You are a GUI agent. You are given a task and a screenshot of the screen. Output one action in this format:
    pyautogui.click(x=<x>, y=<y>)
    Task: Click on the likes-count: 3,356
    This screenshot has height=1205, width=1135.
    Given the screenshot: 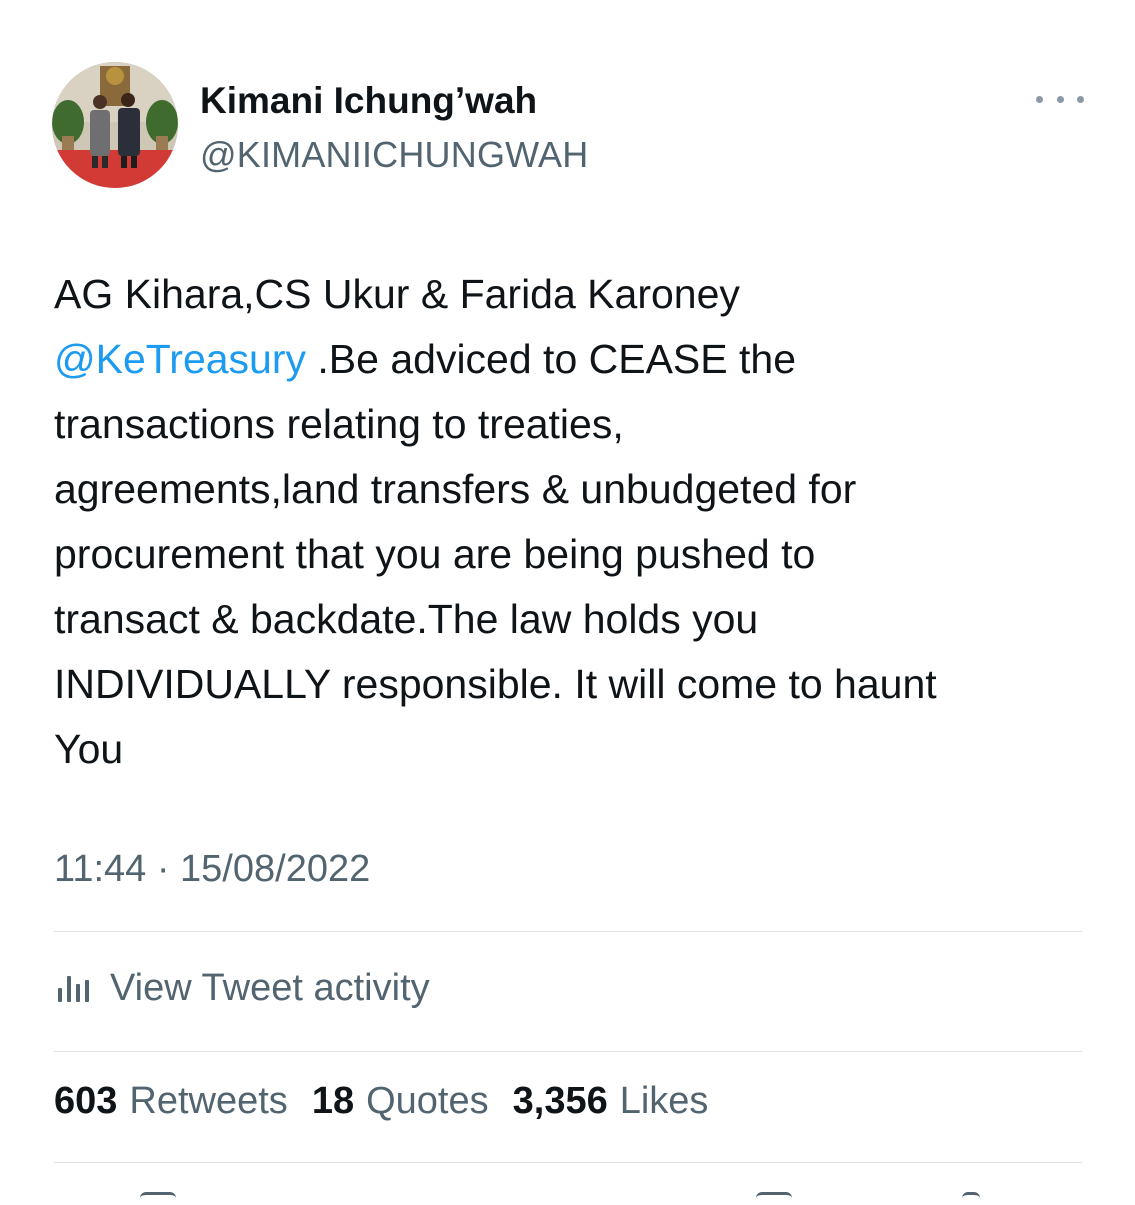 What is the action you would take?
    pyautogui.click(x=560, y=1101)
    